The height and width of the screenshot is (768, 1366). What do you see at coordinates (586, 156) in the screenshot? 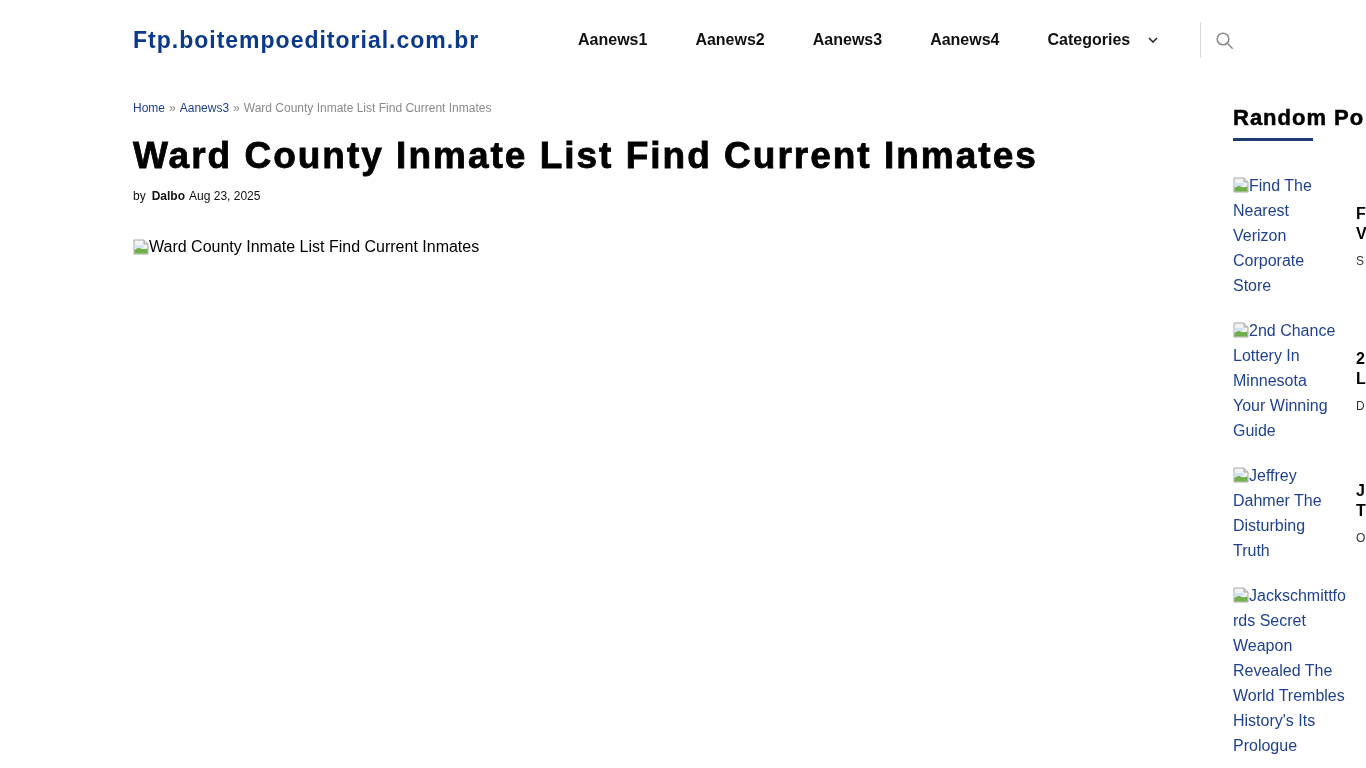
I see `article-title: Ward County Inmate List Find Current Inmates` at bounding box center [586, 156].